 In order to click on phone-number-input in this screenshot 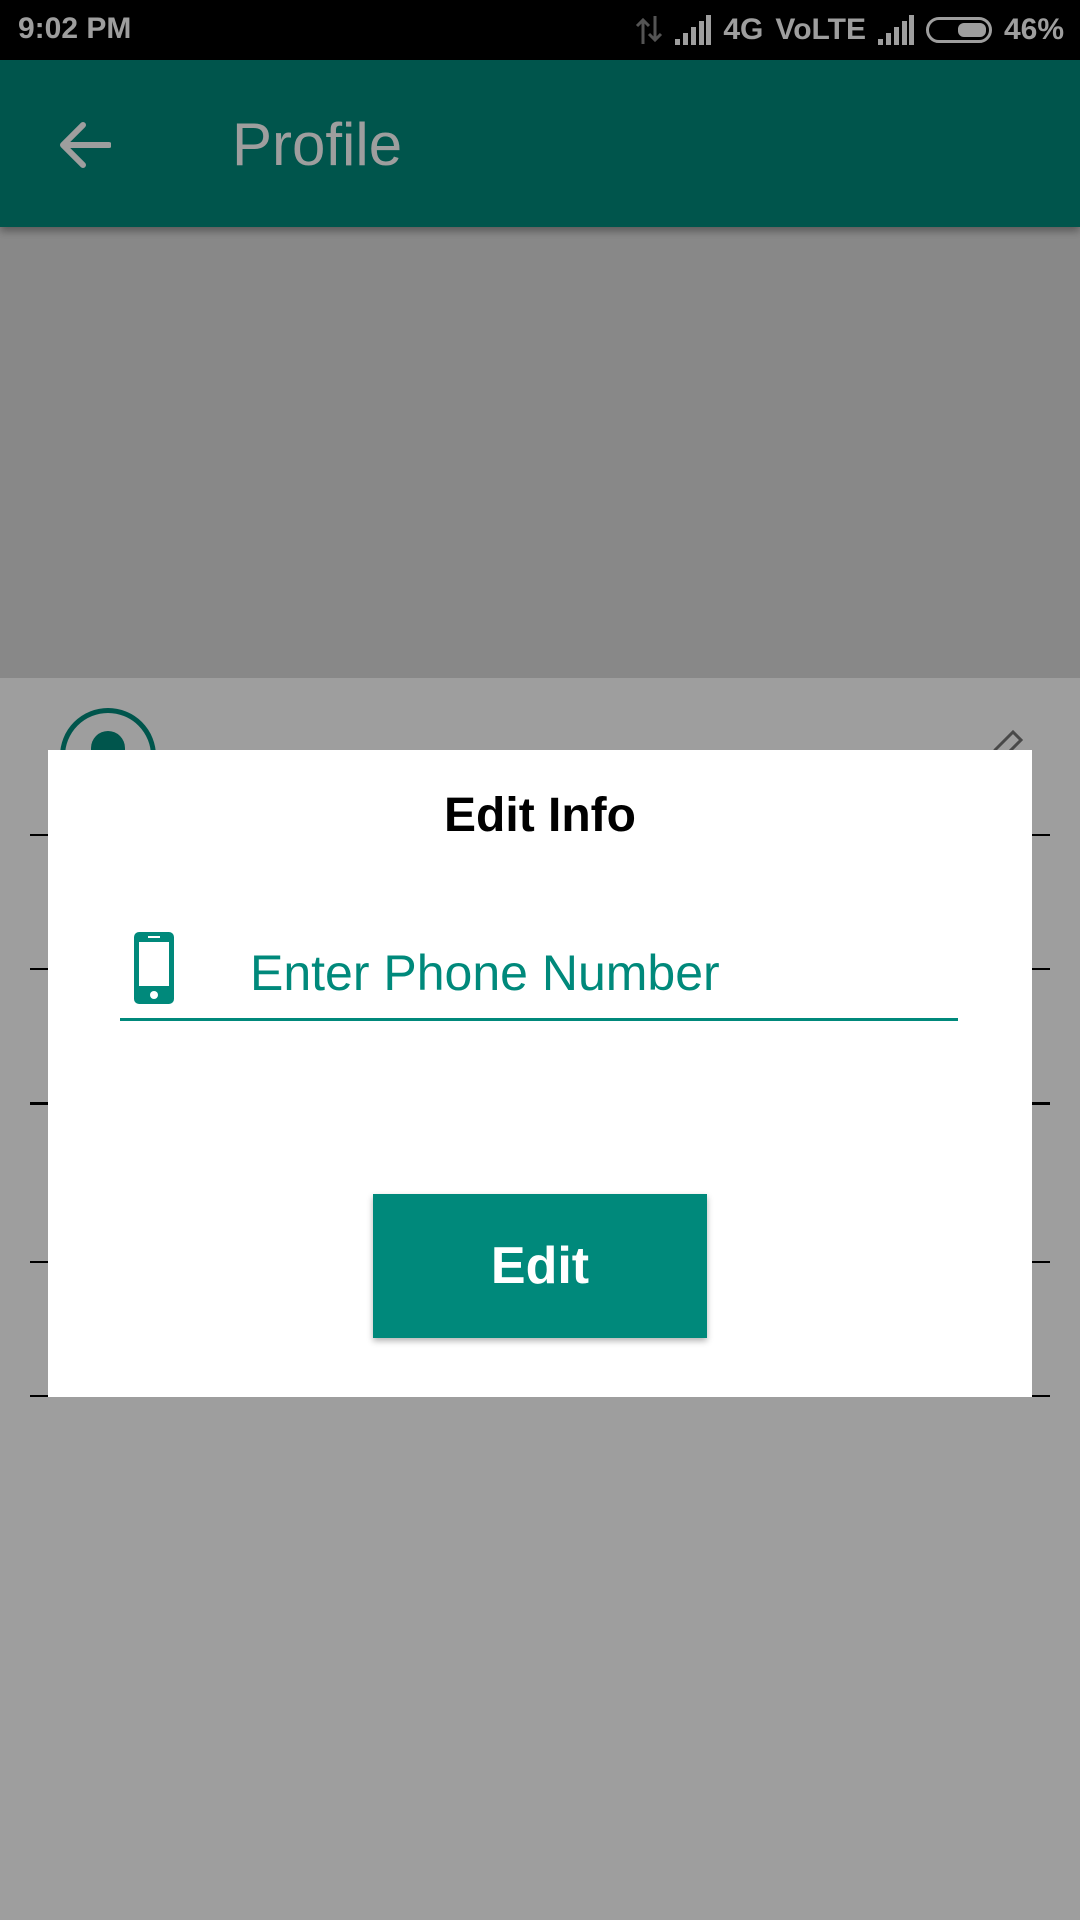, I will do `click(600, 973)`.